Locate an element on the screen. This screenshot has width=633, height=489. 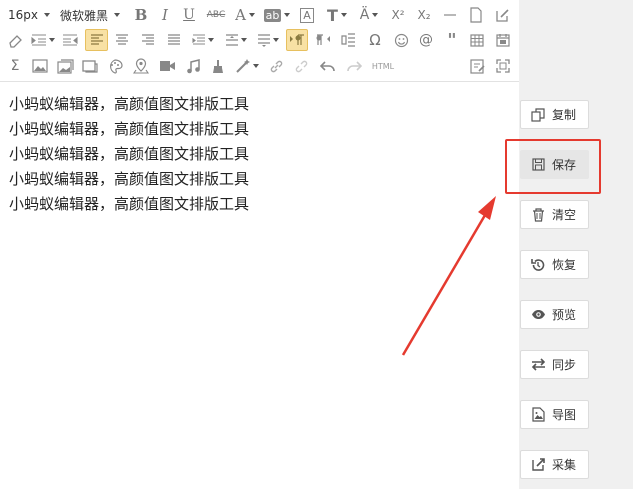
font-size-icon: Ä is located at coordinates (369, 15).